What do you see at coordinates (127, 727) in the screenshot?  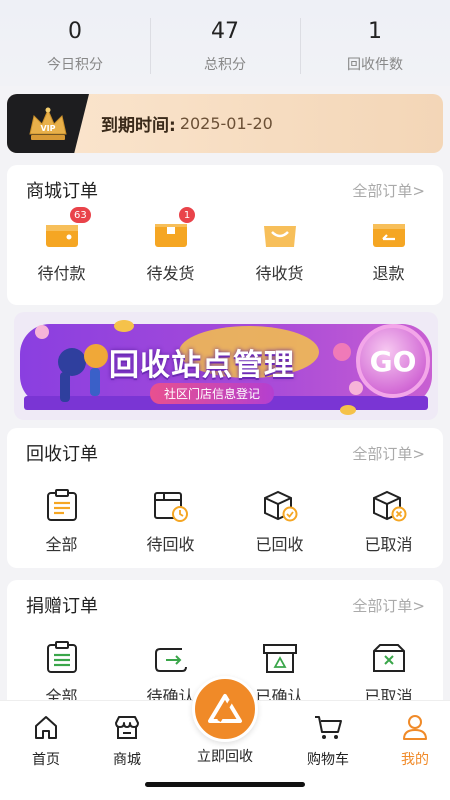 I see `shop-icon` at bounding box center [127, 727].